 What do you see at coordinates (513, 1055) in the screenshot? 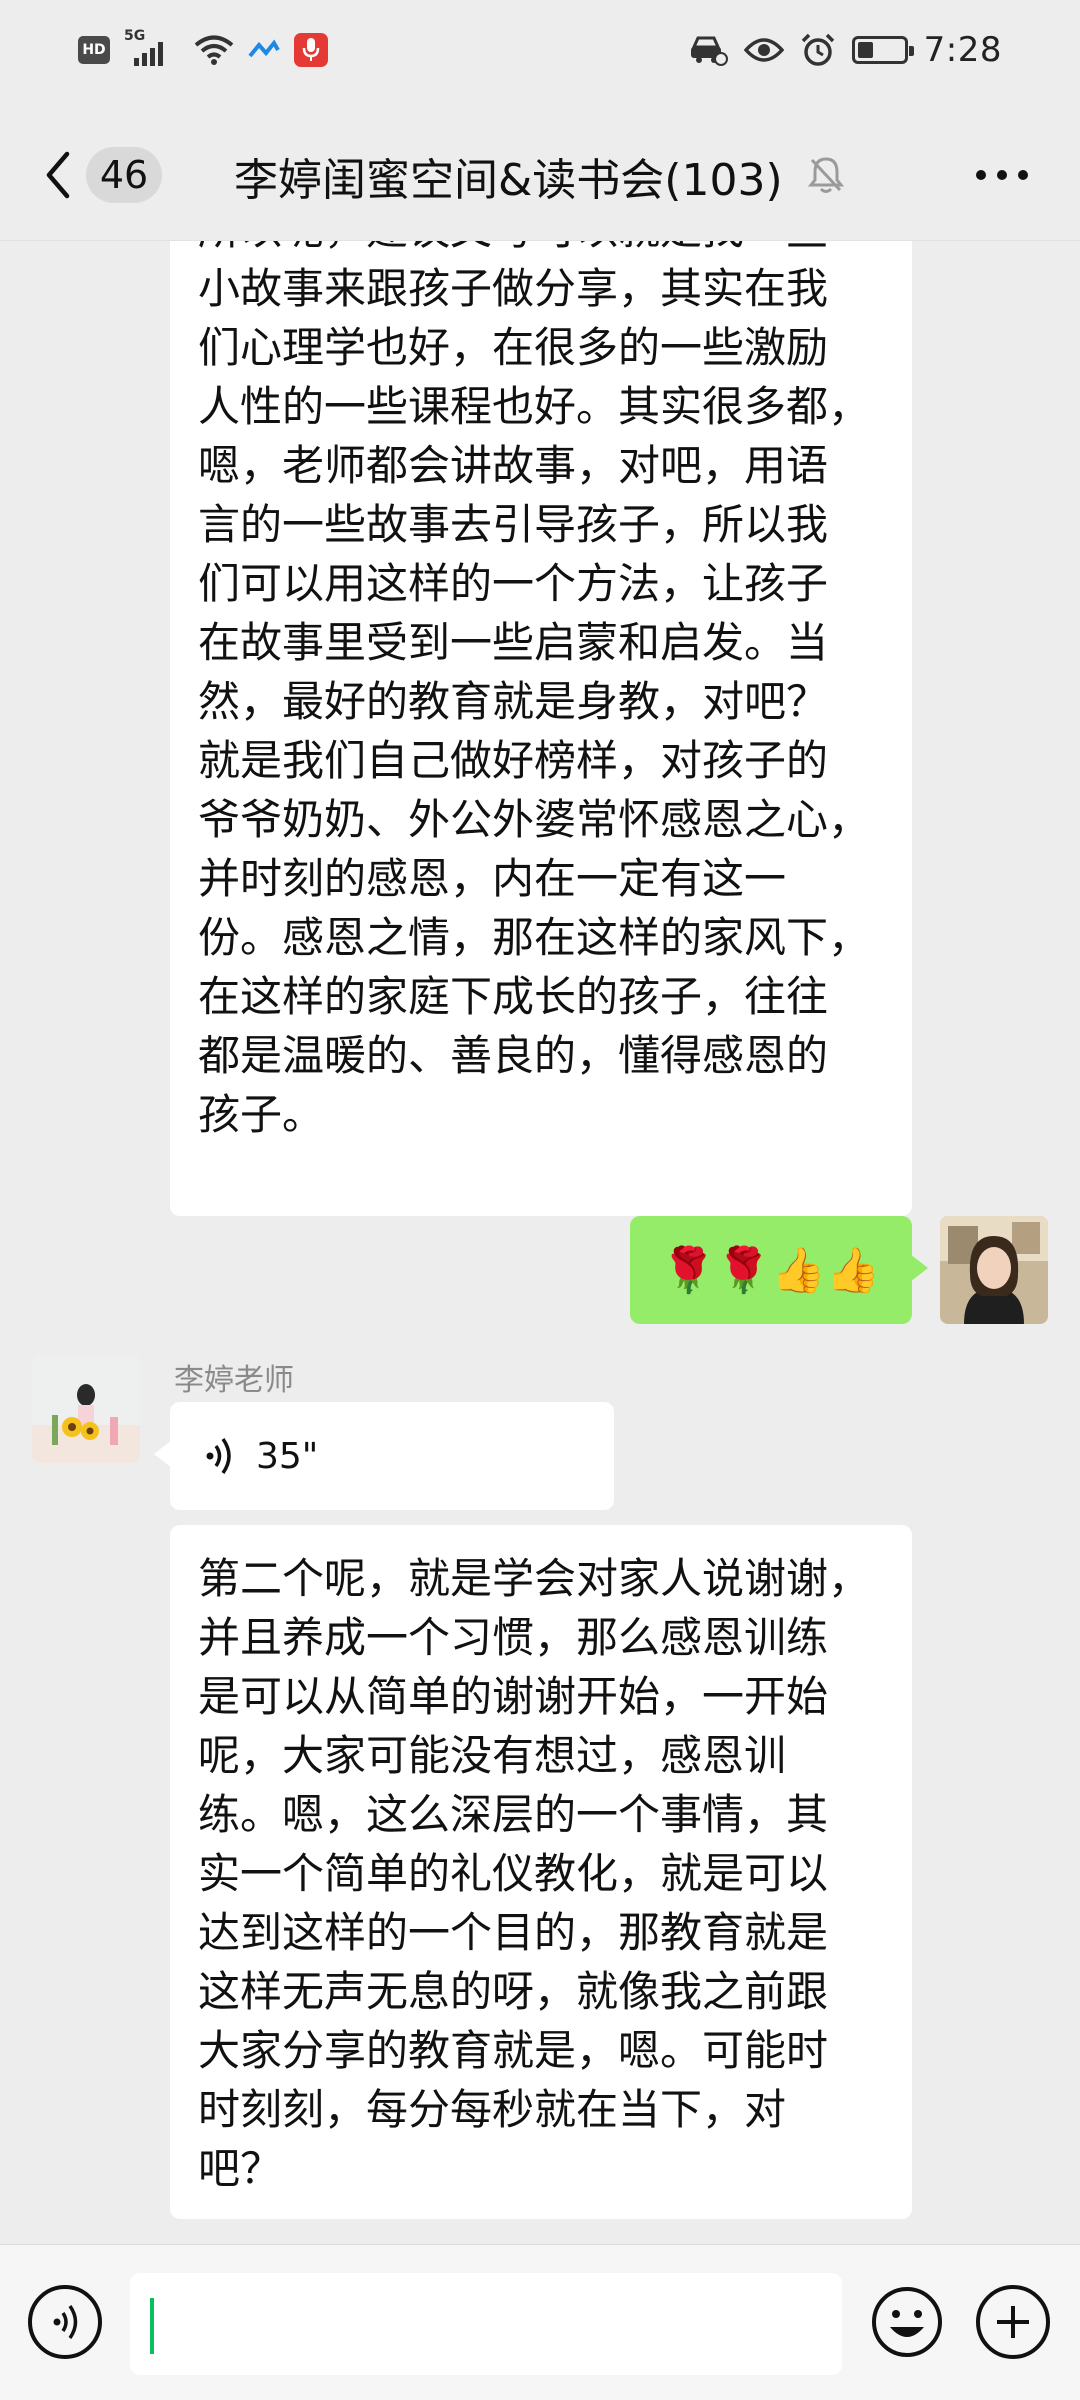
I see `message-line: 都是温暖的、善良的，懂得感恩的` at bounding box center [513, 1055].